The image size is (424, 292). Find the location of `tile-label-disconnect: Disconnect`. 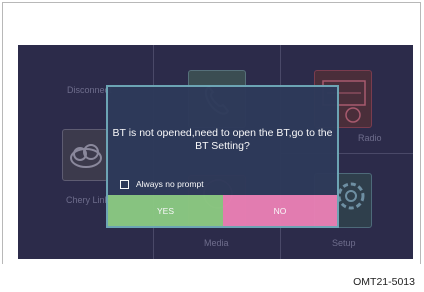

tile-label-disconnect: Disconnect is located at coordinates (89, 90).